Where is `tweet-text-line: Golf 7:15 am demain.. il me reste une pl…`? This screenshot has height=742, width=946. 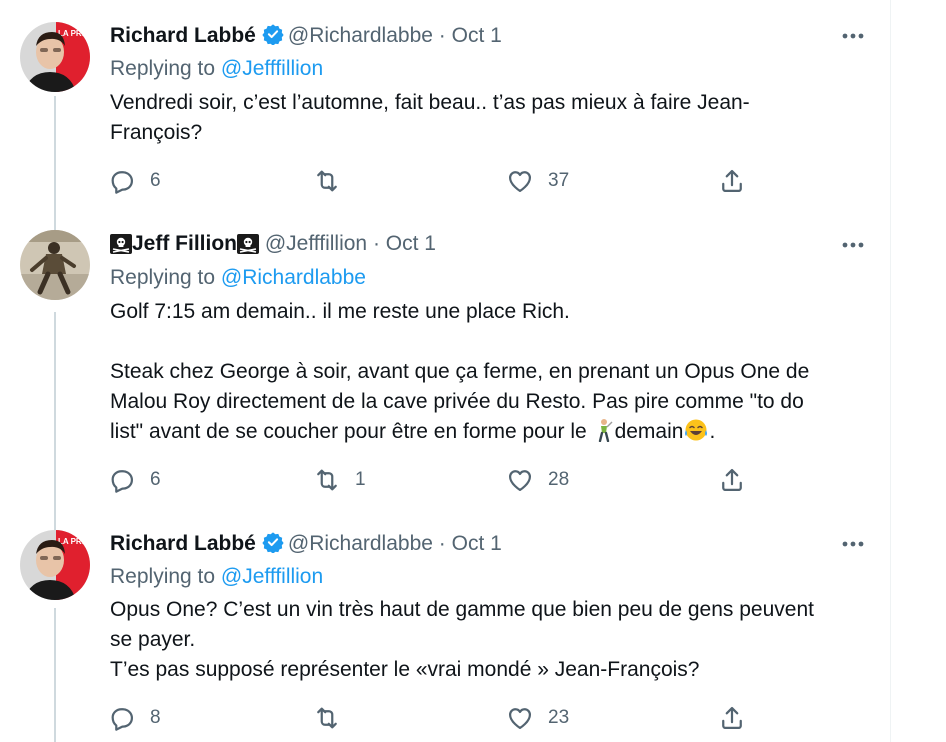 tweet-text-line: Golf 7:15 am demain.. il me reste une pl… is located at coordinates (340, 311).